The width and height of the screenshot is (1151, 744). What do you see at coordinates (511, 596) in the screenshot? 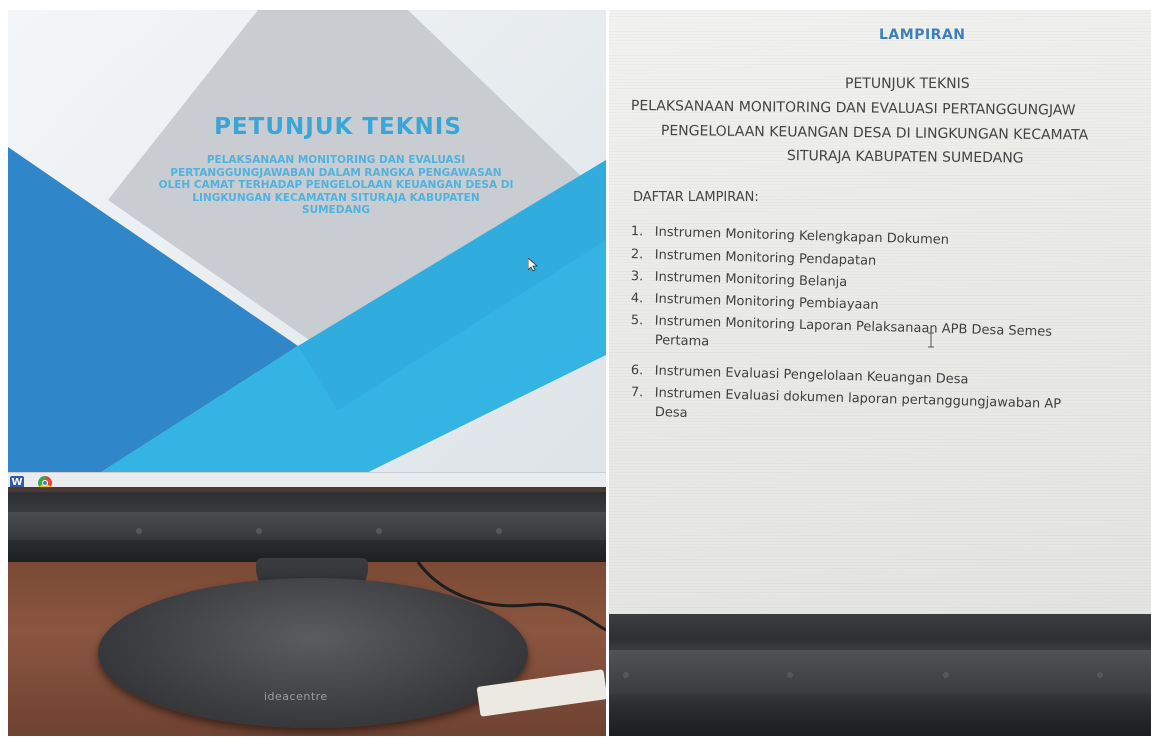
I see `cable` at bounding box center [511, 596].